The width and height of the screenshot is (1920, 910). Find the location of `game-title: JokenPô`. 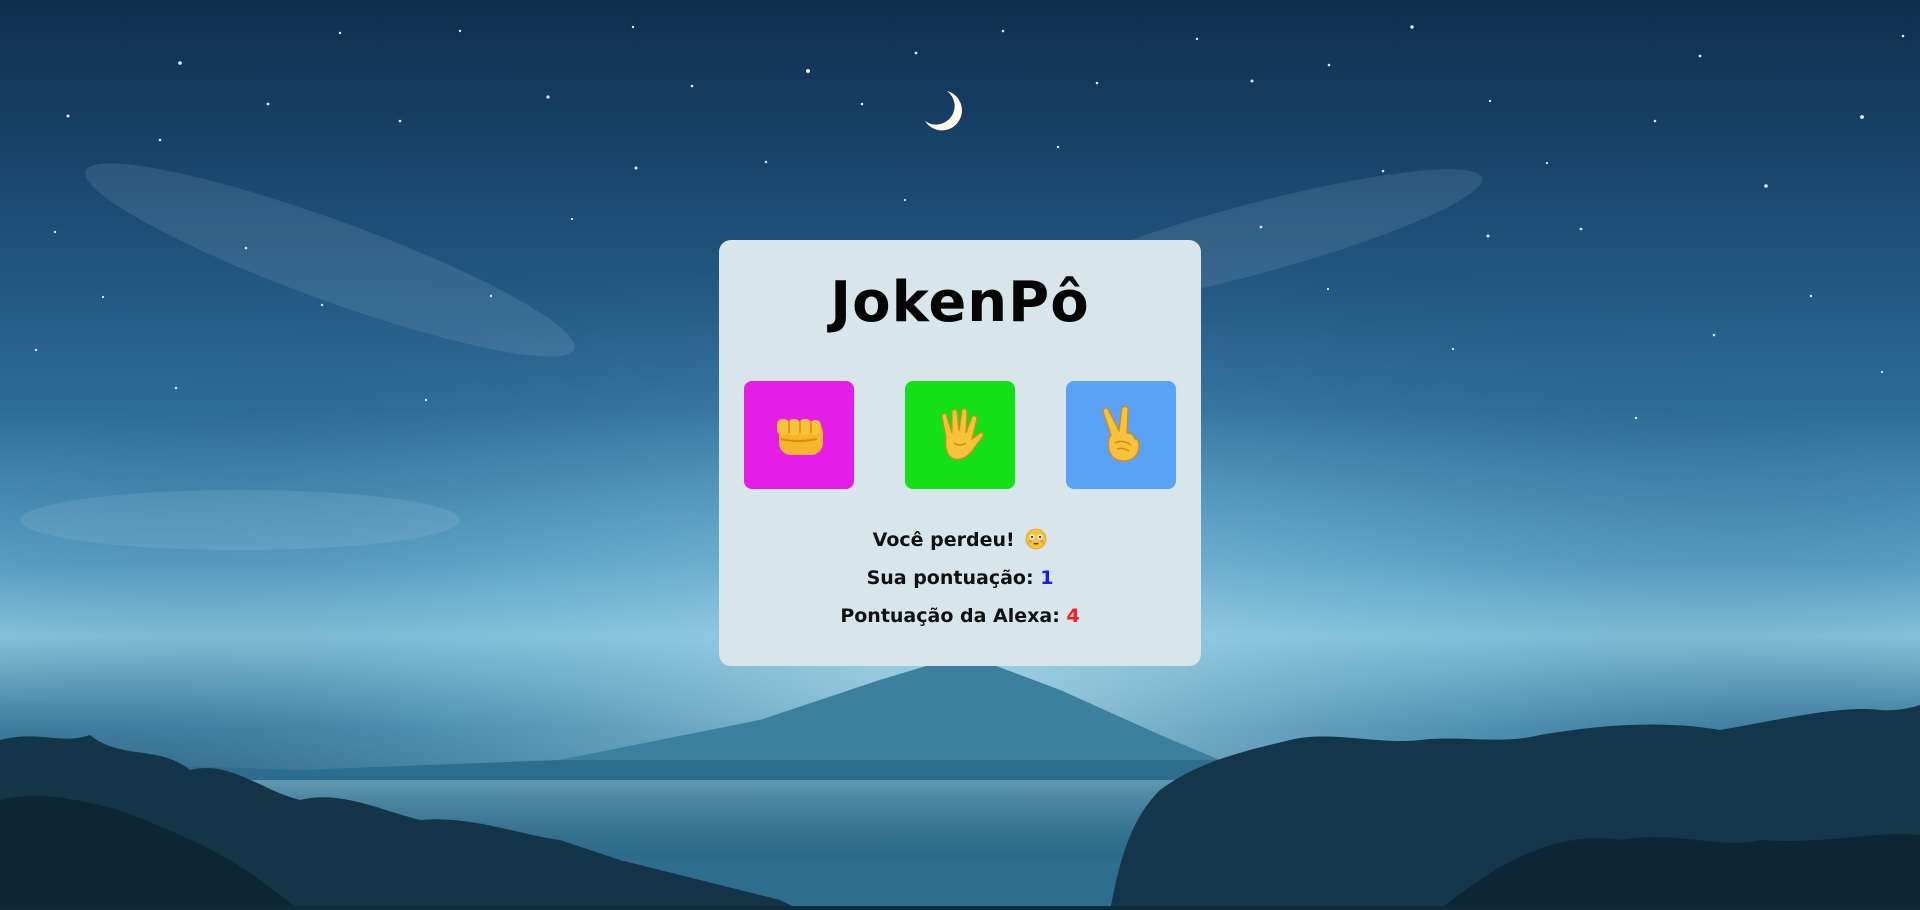

game-title: JokenPô is located at coordinates (960, 302).